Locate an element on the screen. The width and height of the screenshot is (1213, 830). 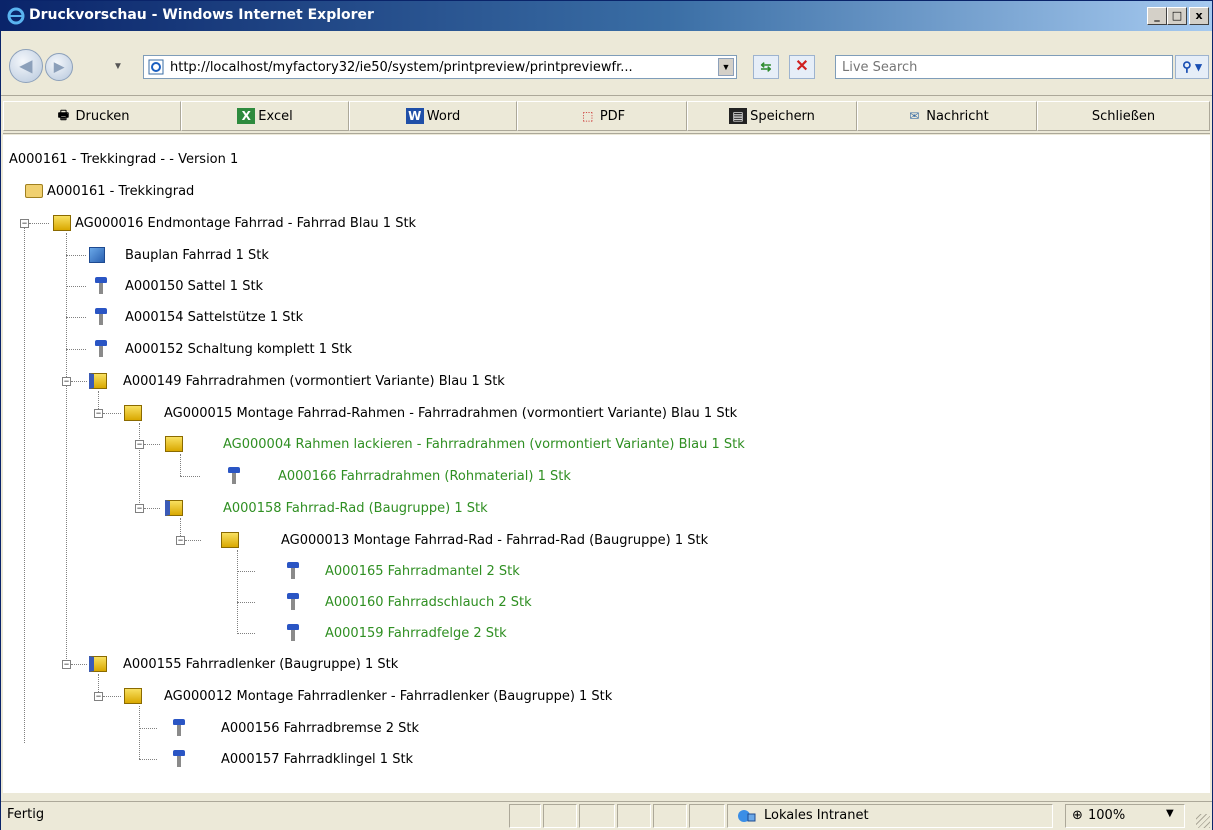
tree-node: Bauplan Fahrrad 1 Stk is located at coordinates (179, 255).